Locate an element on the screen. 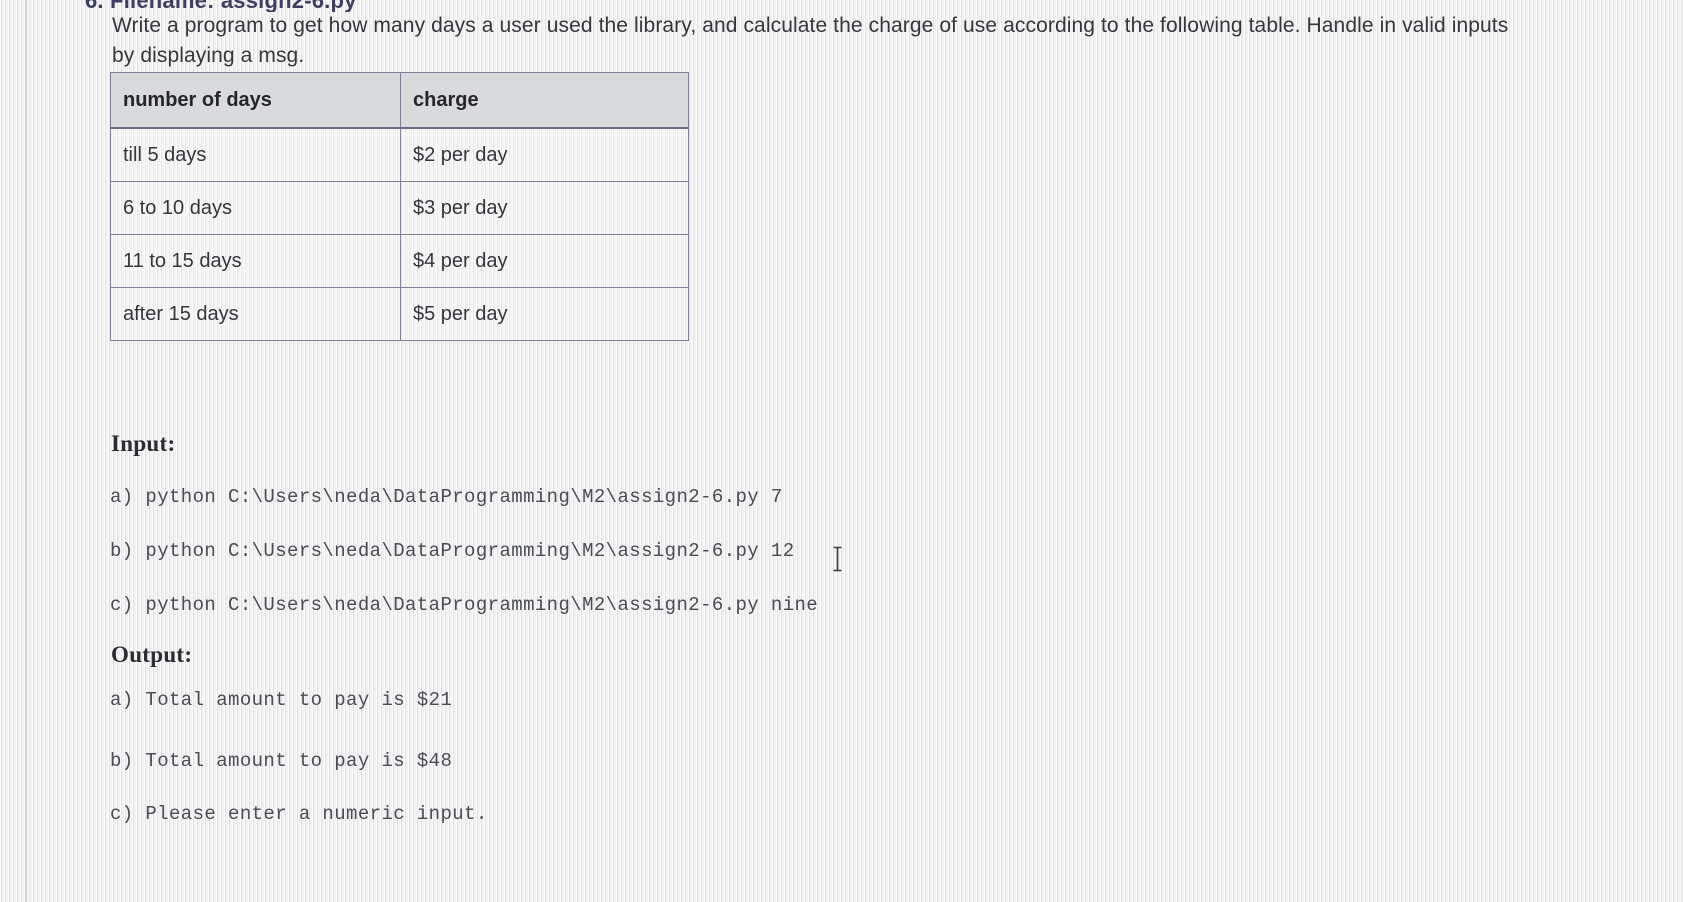 The height and width of the screenshot is (902, 1683). table-cell-days: after 15 days is located at coordinates (255, 314).